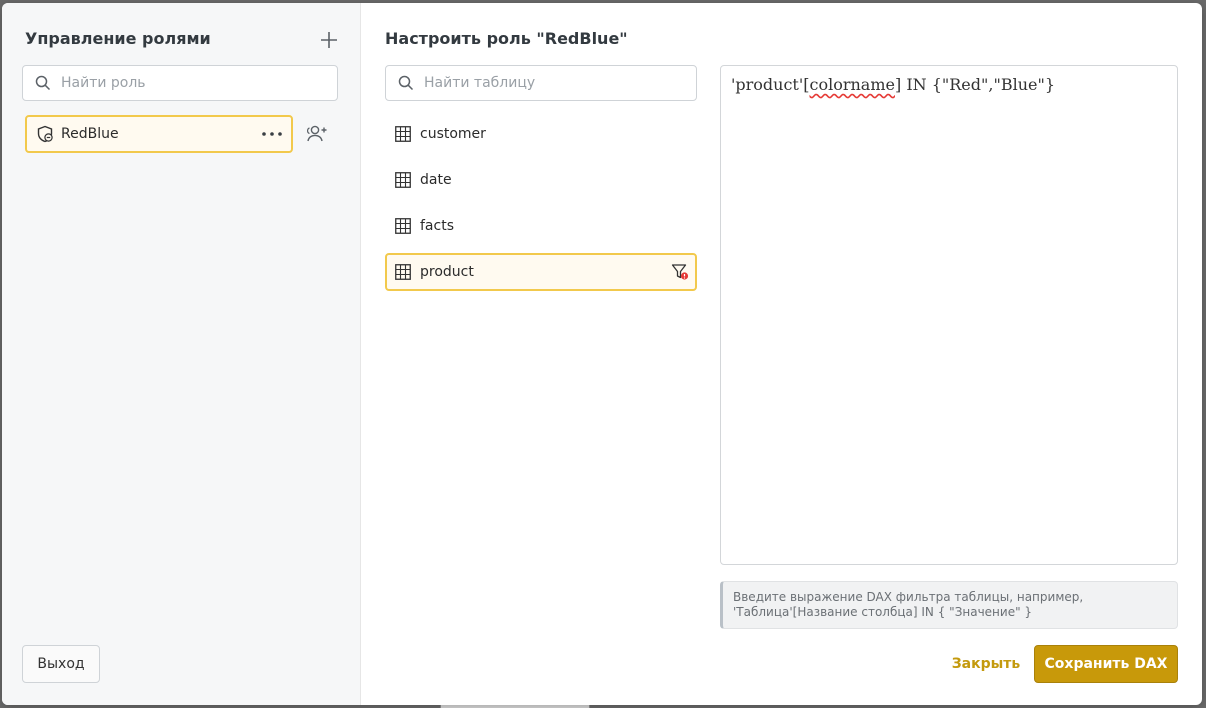 This screenshot has height=708, width=1206. Describe the element at coordinates (447, 272) in the screenshot. I see `table-item-label: product` at that location.